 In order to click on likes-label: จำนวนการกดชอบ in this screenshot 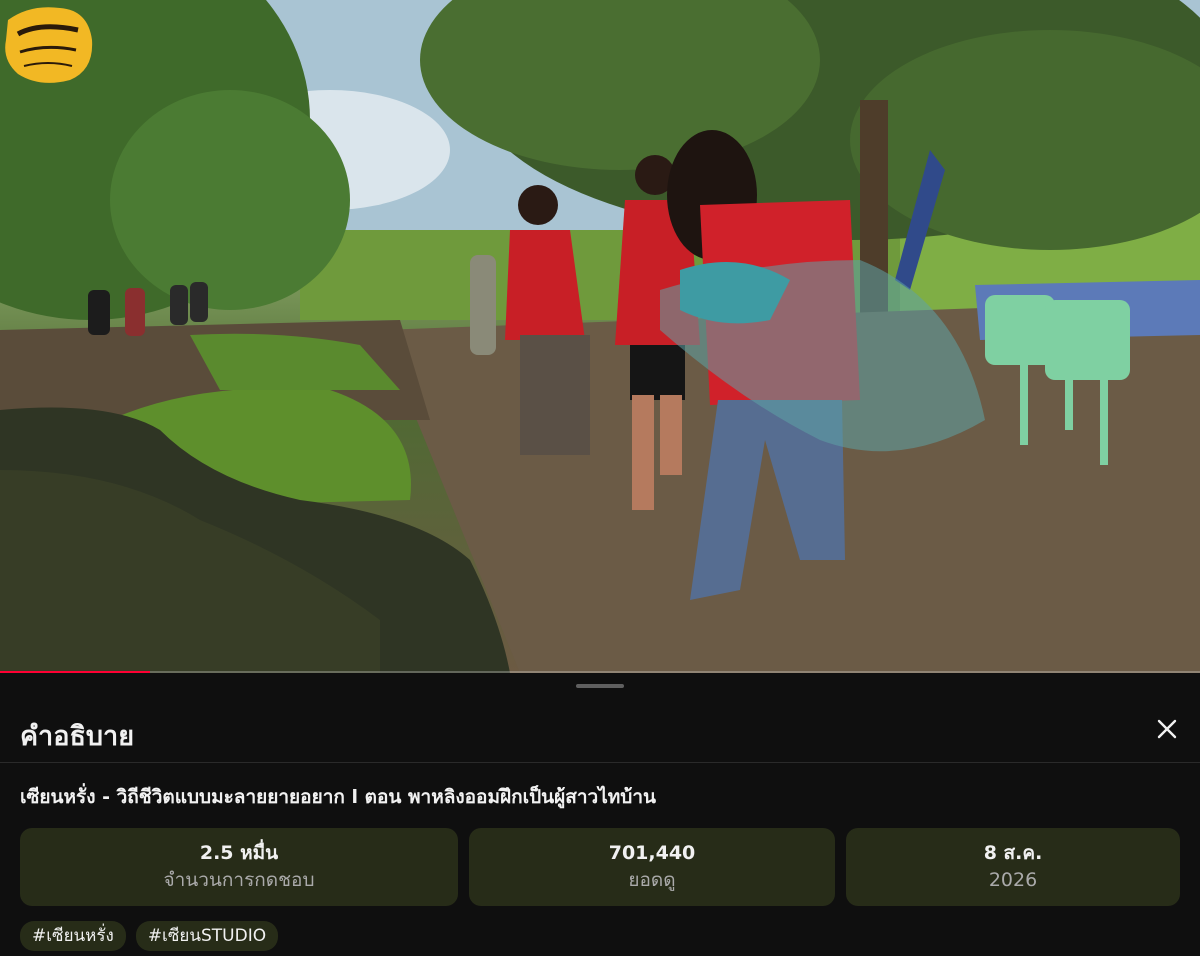, I will do `click(239, 880)`.